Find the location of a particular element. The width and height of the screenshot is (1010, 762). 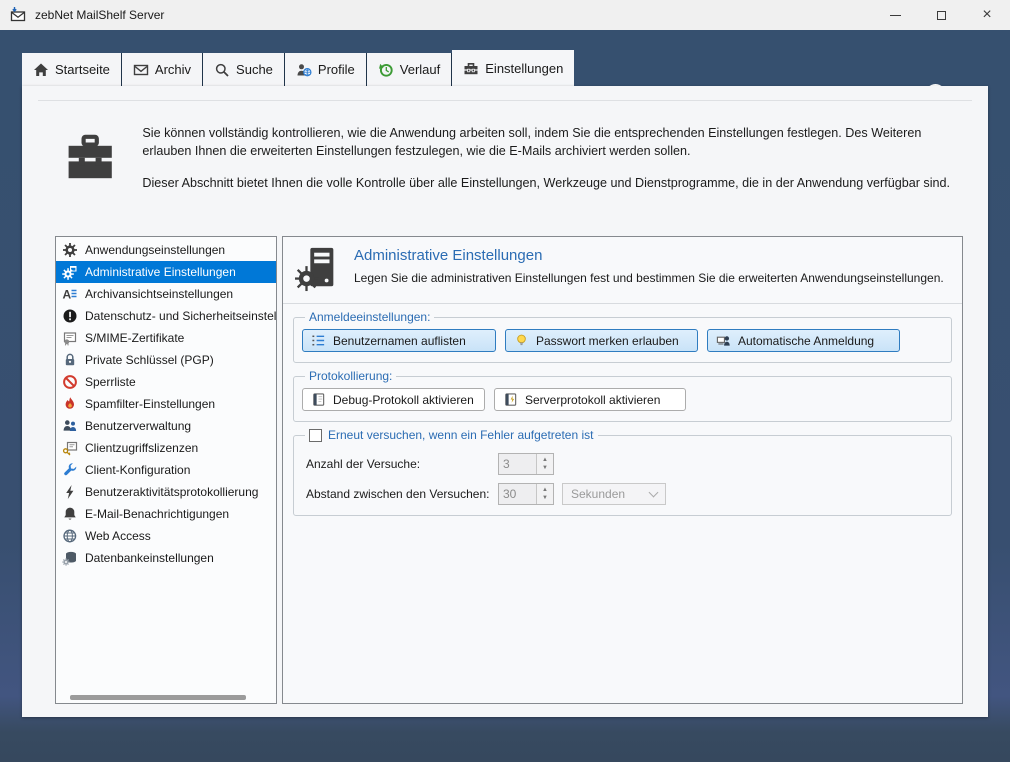

history-icon is located at coordinates (385, 70).